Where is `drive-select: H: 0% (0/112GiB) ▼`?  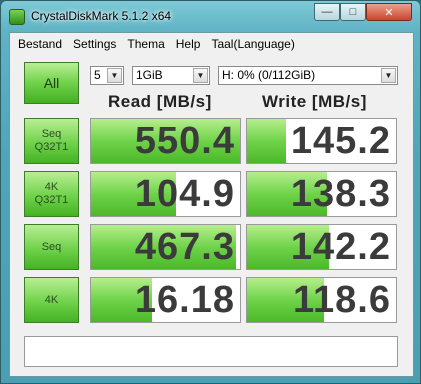
drive-select: H: 0% (0/112GiB) ▼ is located at coordinates (308, 75).